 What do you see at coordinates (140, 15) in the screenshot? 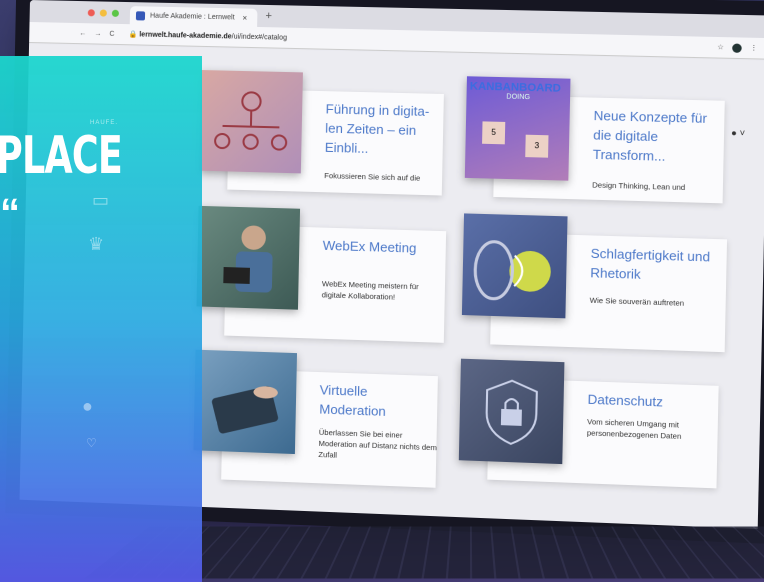
I see `favicon-icon` at bounding box center [140, 15].